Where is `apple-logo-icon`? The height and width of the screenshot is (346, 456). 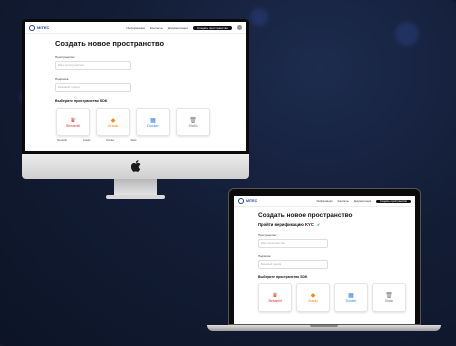
apple-logo-icon is located at coordinates (135, 166).